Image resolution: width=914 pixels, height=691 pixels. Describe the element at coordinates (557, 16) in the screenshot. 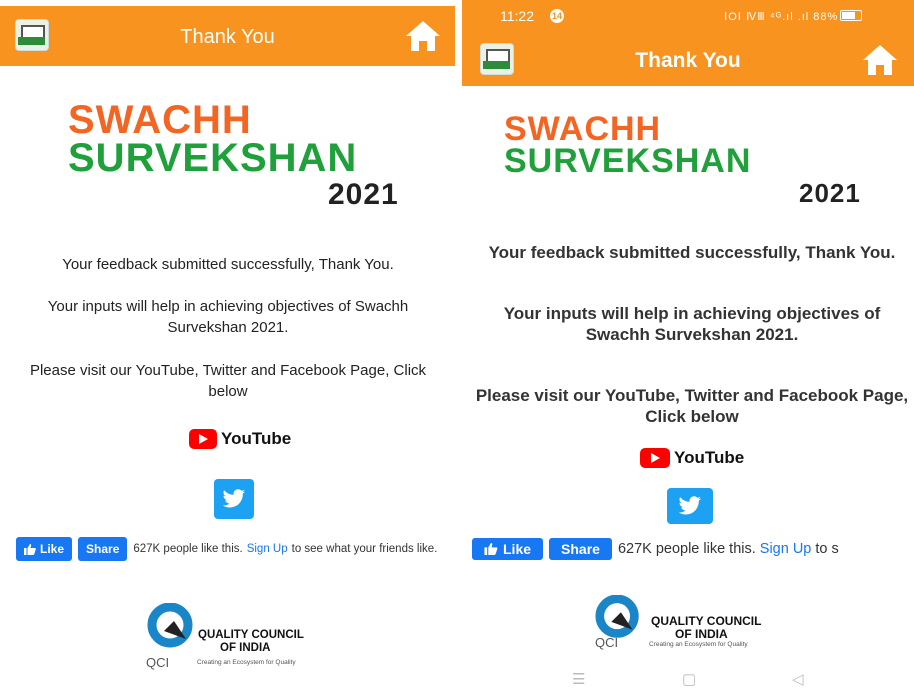

I see `notification-badge: 14` at that location.